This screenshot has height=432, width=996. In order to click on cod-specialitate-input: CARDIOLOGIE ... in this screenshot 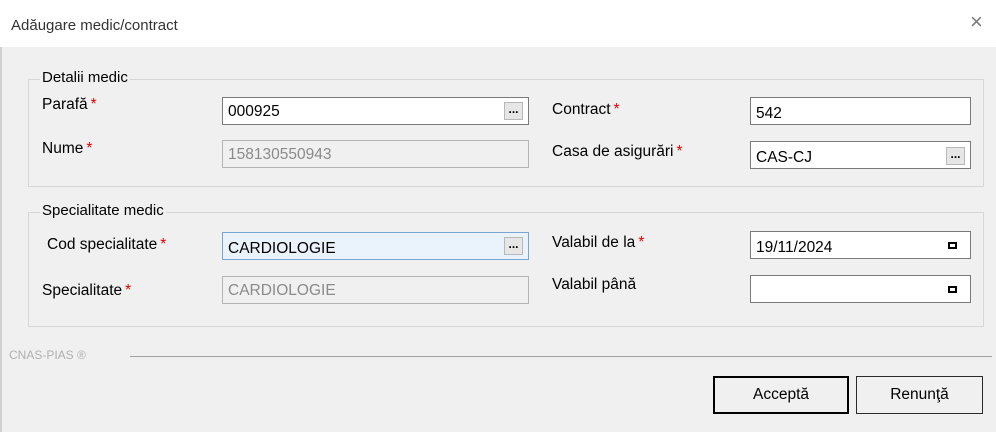, I will do `click(375, 246)`.